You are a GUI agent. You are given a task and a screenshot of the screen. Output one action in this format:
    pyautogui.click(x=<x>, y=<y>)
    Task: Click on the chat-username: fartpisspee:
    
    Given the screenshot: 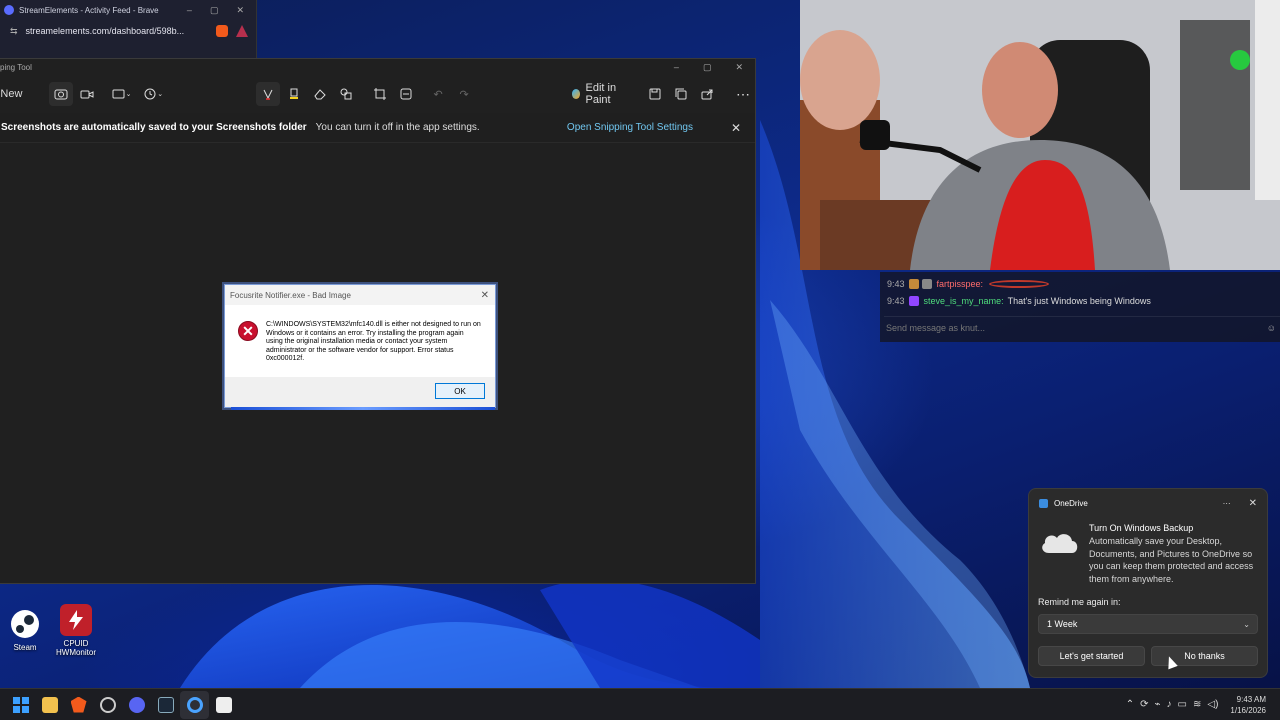 What is the action you would take?
    pyautogui.click(x=960, y=284)
    